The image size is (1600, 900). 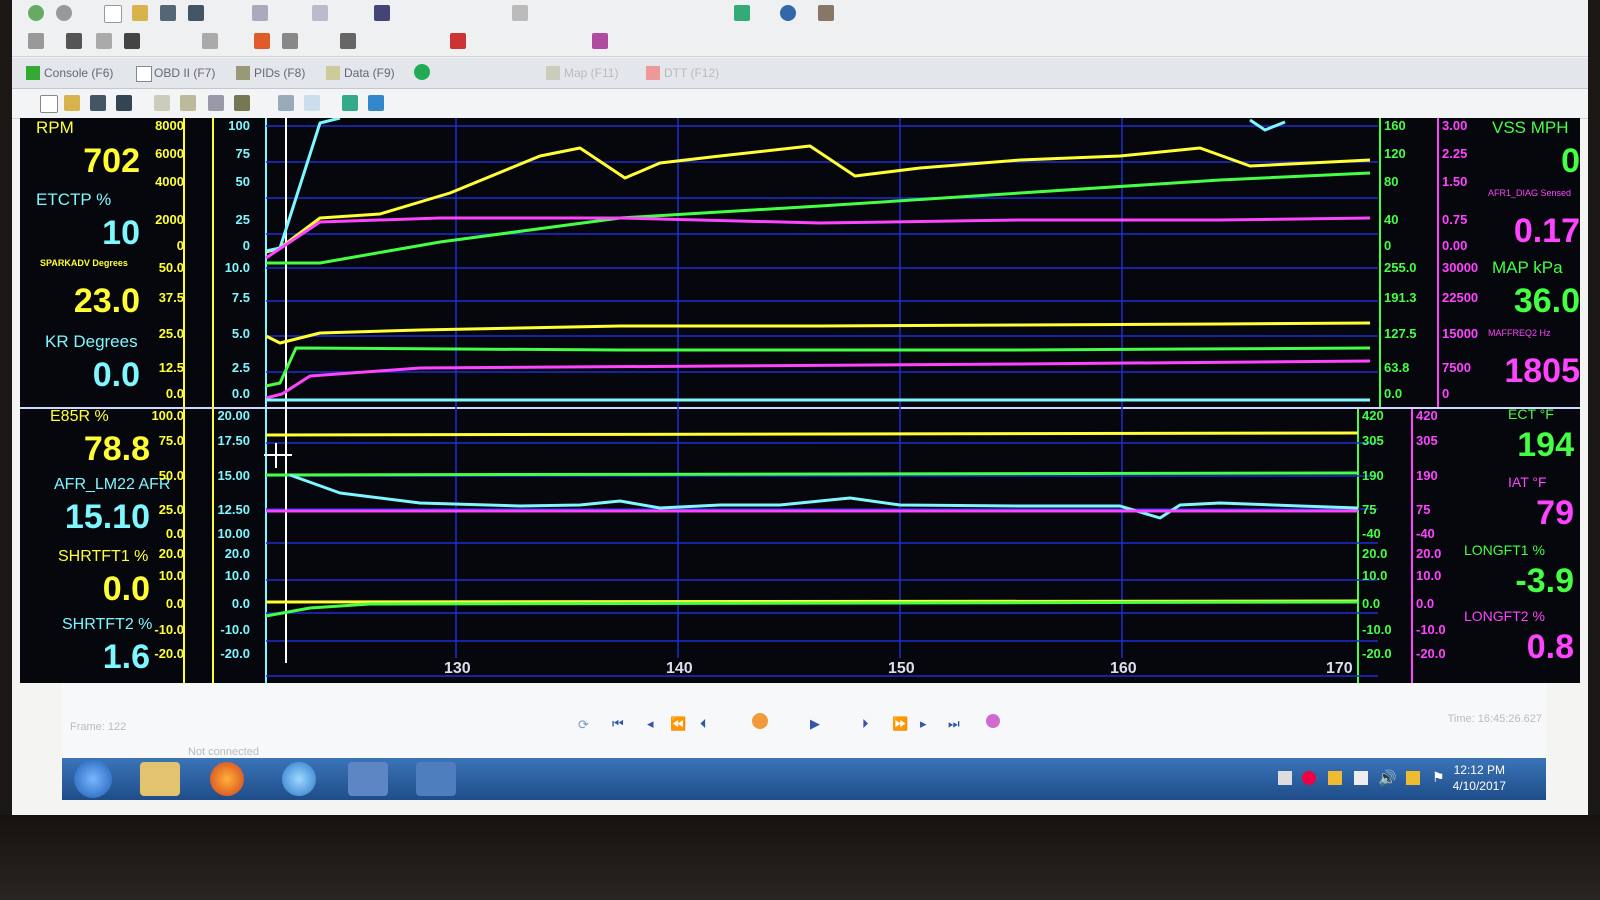 What do you see at coordinates (699, 73) in the screenshot?
I see `tab-dtt: DTT (F12)` at bounding box center [699, 73].